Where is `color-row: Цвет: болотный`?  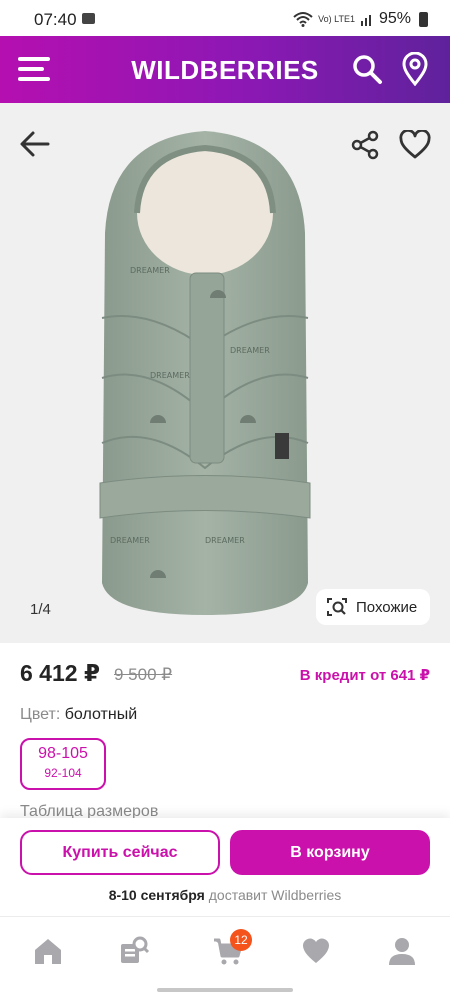 color-row: Цвет: болотный is located at coordinates (78, 715).